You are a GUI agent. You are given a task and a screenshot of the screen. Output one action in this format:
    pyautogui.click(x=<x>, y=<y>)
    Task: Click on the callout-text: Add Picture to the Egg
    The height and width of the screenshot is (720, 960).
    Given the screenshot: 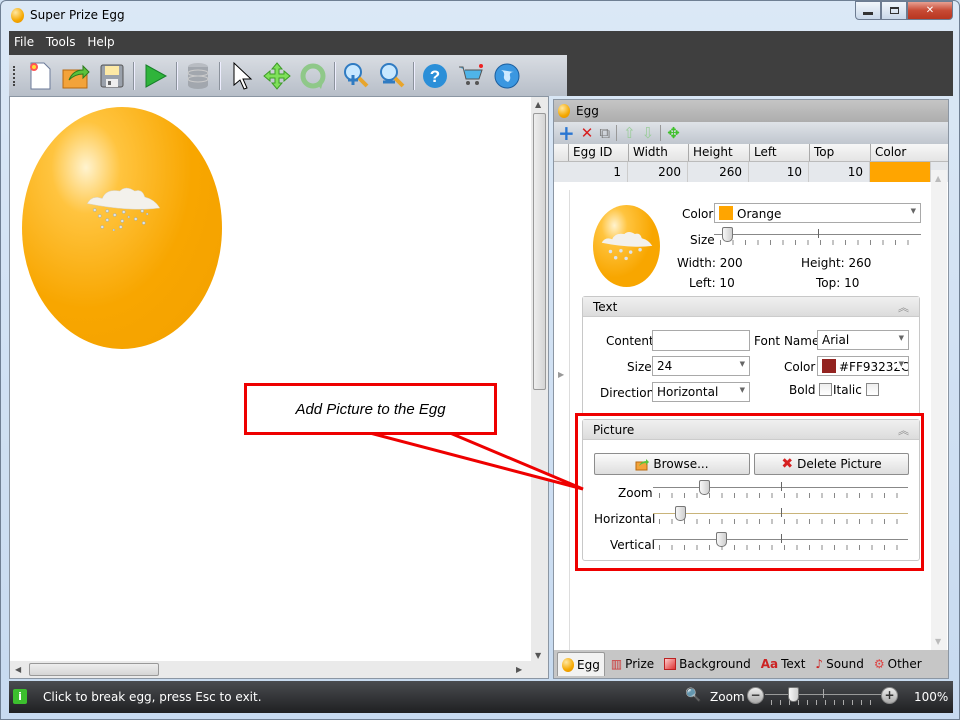 What is the action you would take?
    pyautogui.click(x=370, y=409)
    